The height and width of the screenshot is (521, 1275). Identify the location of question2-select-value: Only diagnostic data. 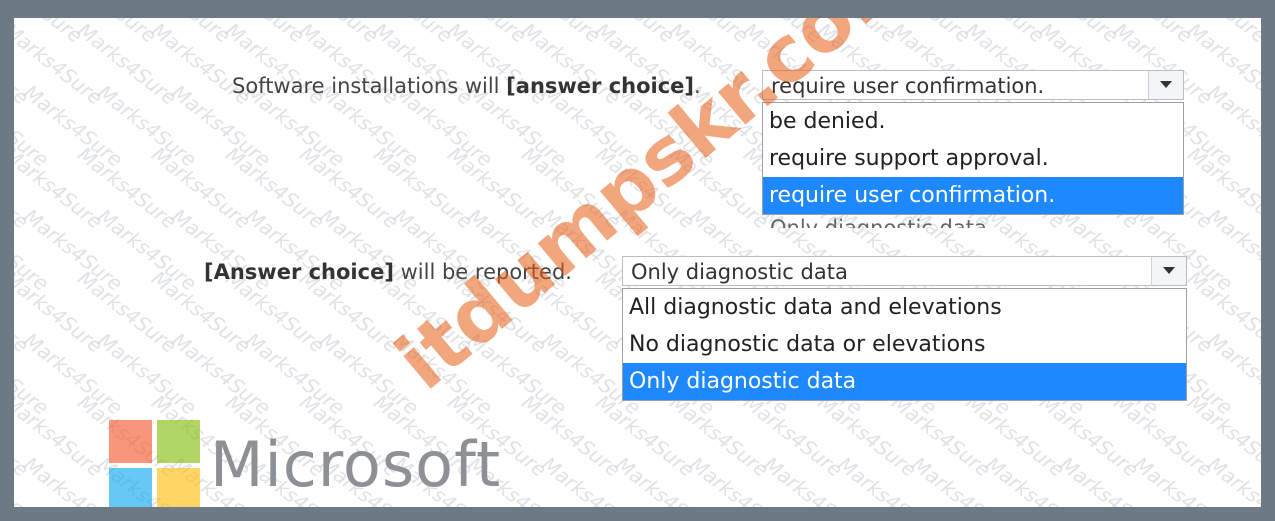
(739, 272).